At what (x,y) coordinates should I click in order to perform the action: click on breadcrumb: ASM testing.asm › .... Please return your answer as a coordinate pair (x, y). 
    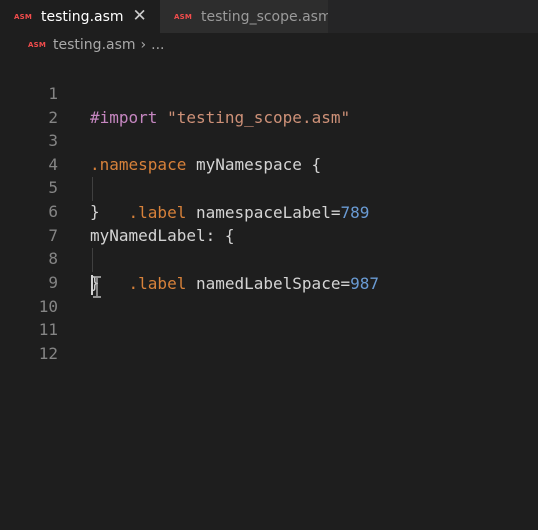
    Looking at the image, I should click on (269, 45).